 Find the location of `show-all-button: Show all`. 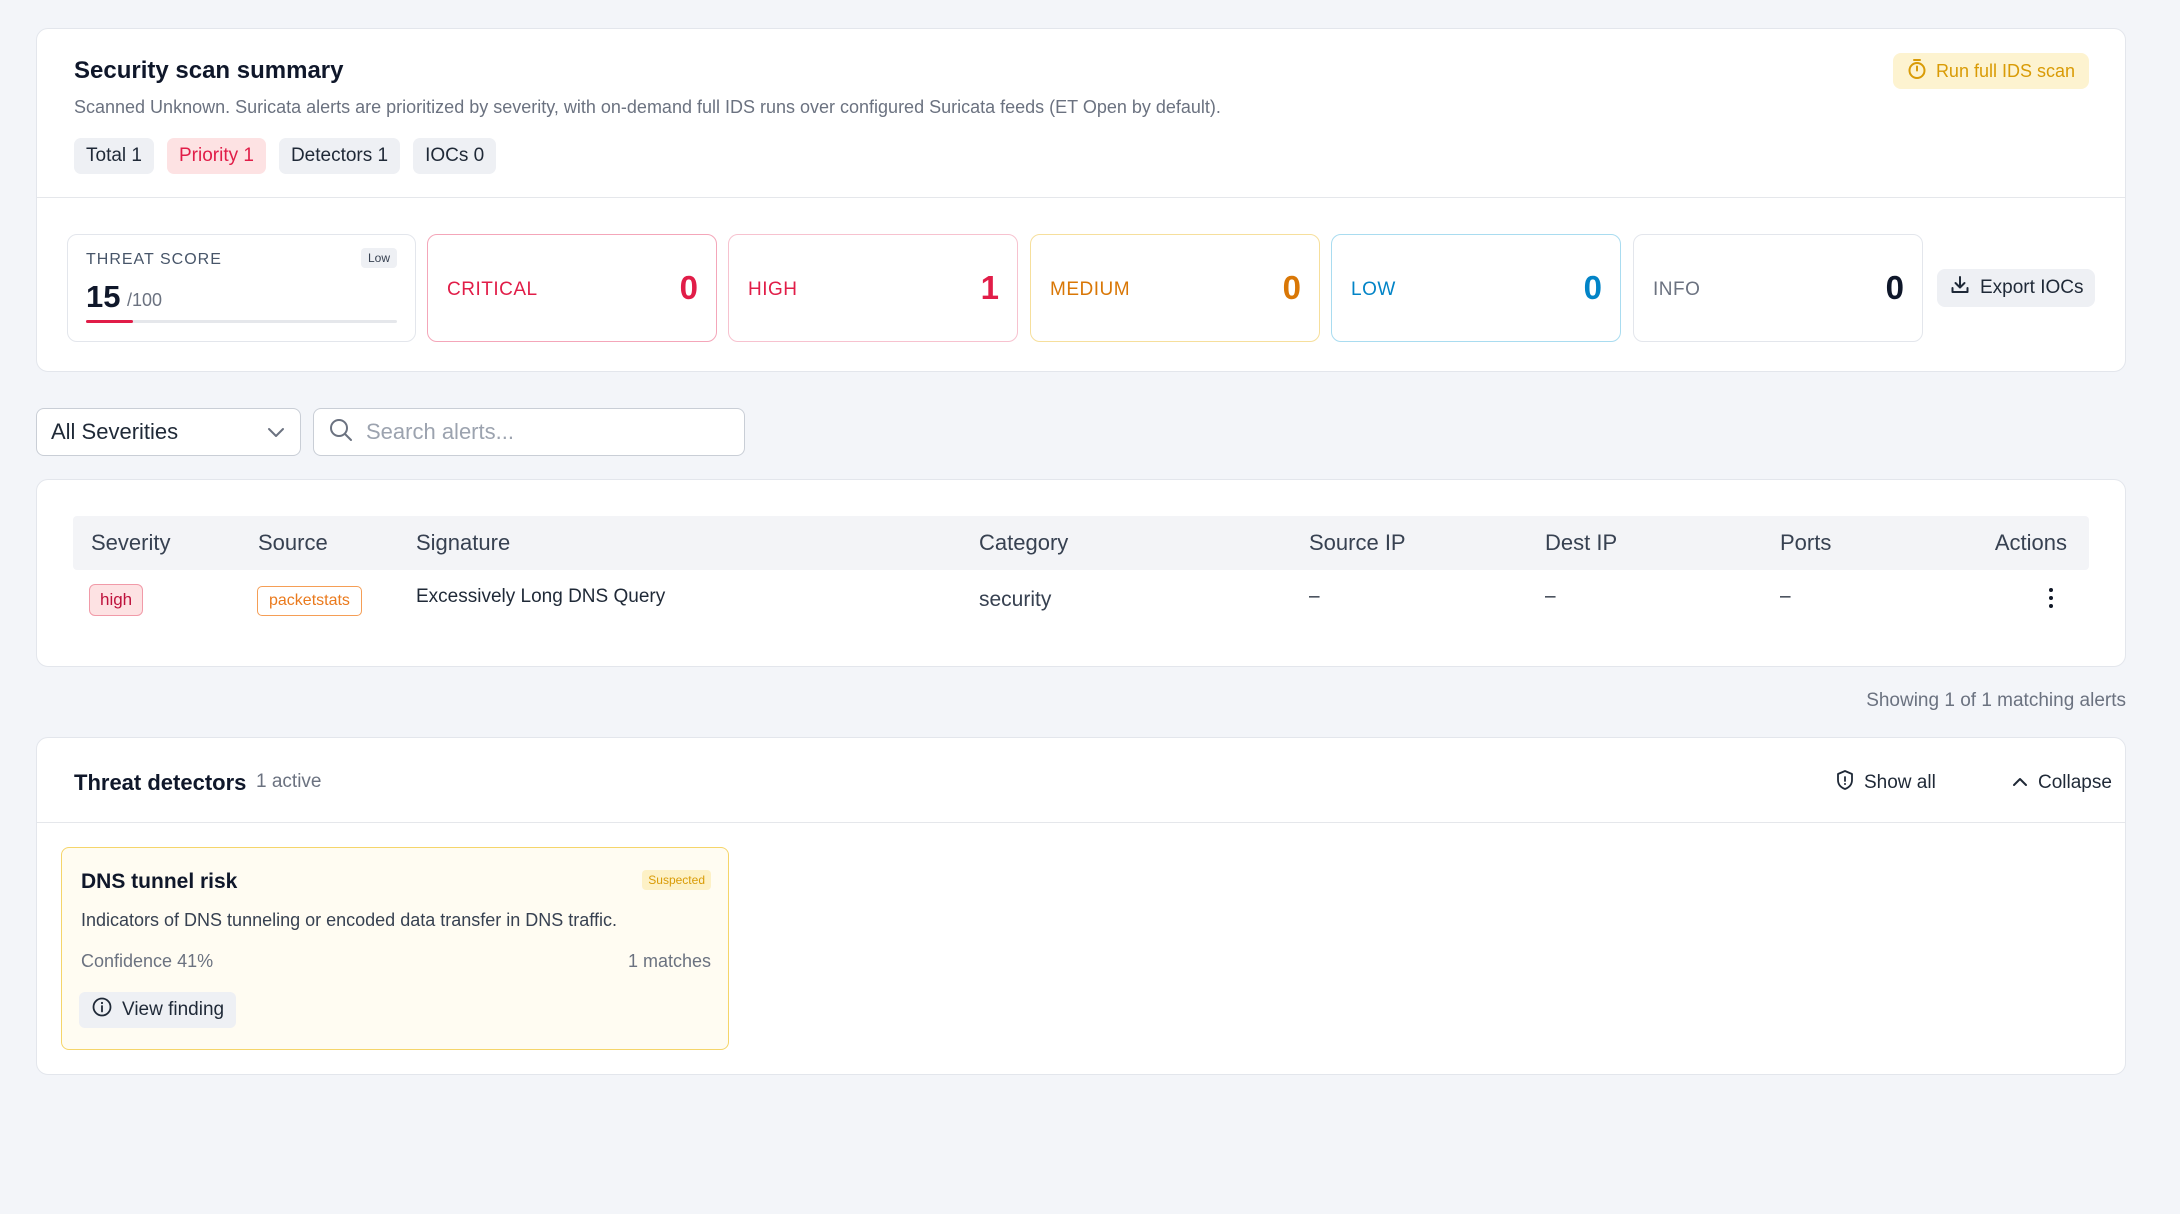

show-all-button: Show all is located at coordinates (1885, 783).